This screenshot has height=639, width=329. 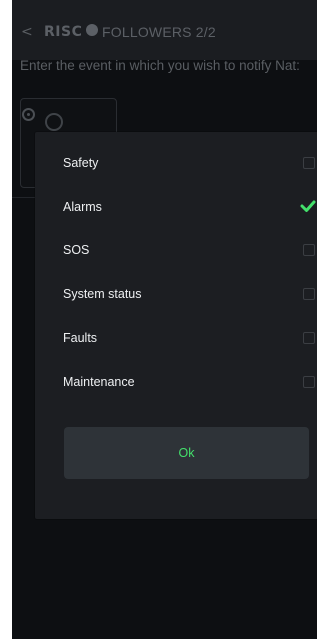 I want to click on event-item-label: Safety, so click(x=81, y=163).